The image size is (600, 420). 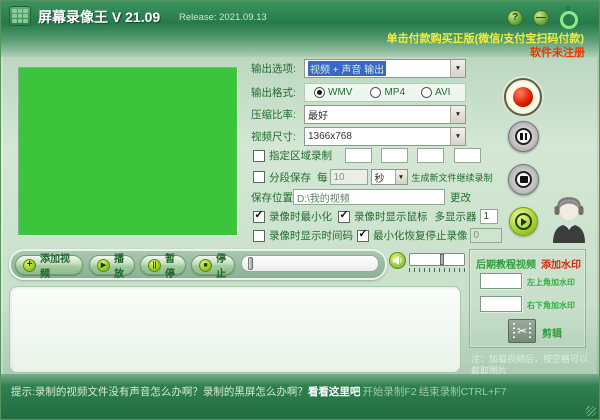 I want to click on app-logo-icon, so click(x=20, y=16).